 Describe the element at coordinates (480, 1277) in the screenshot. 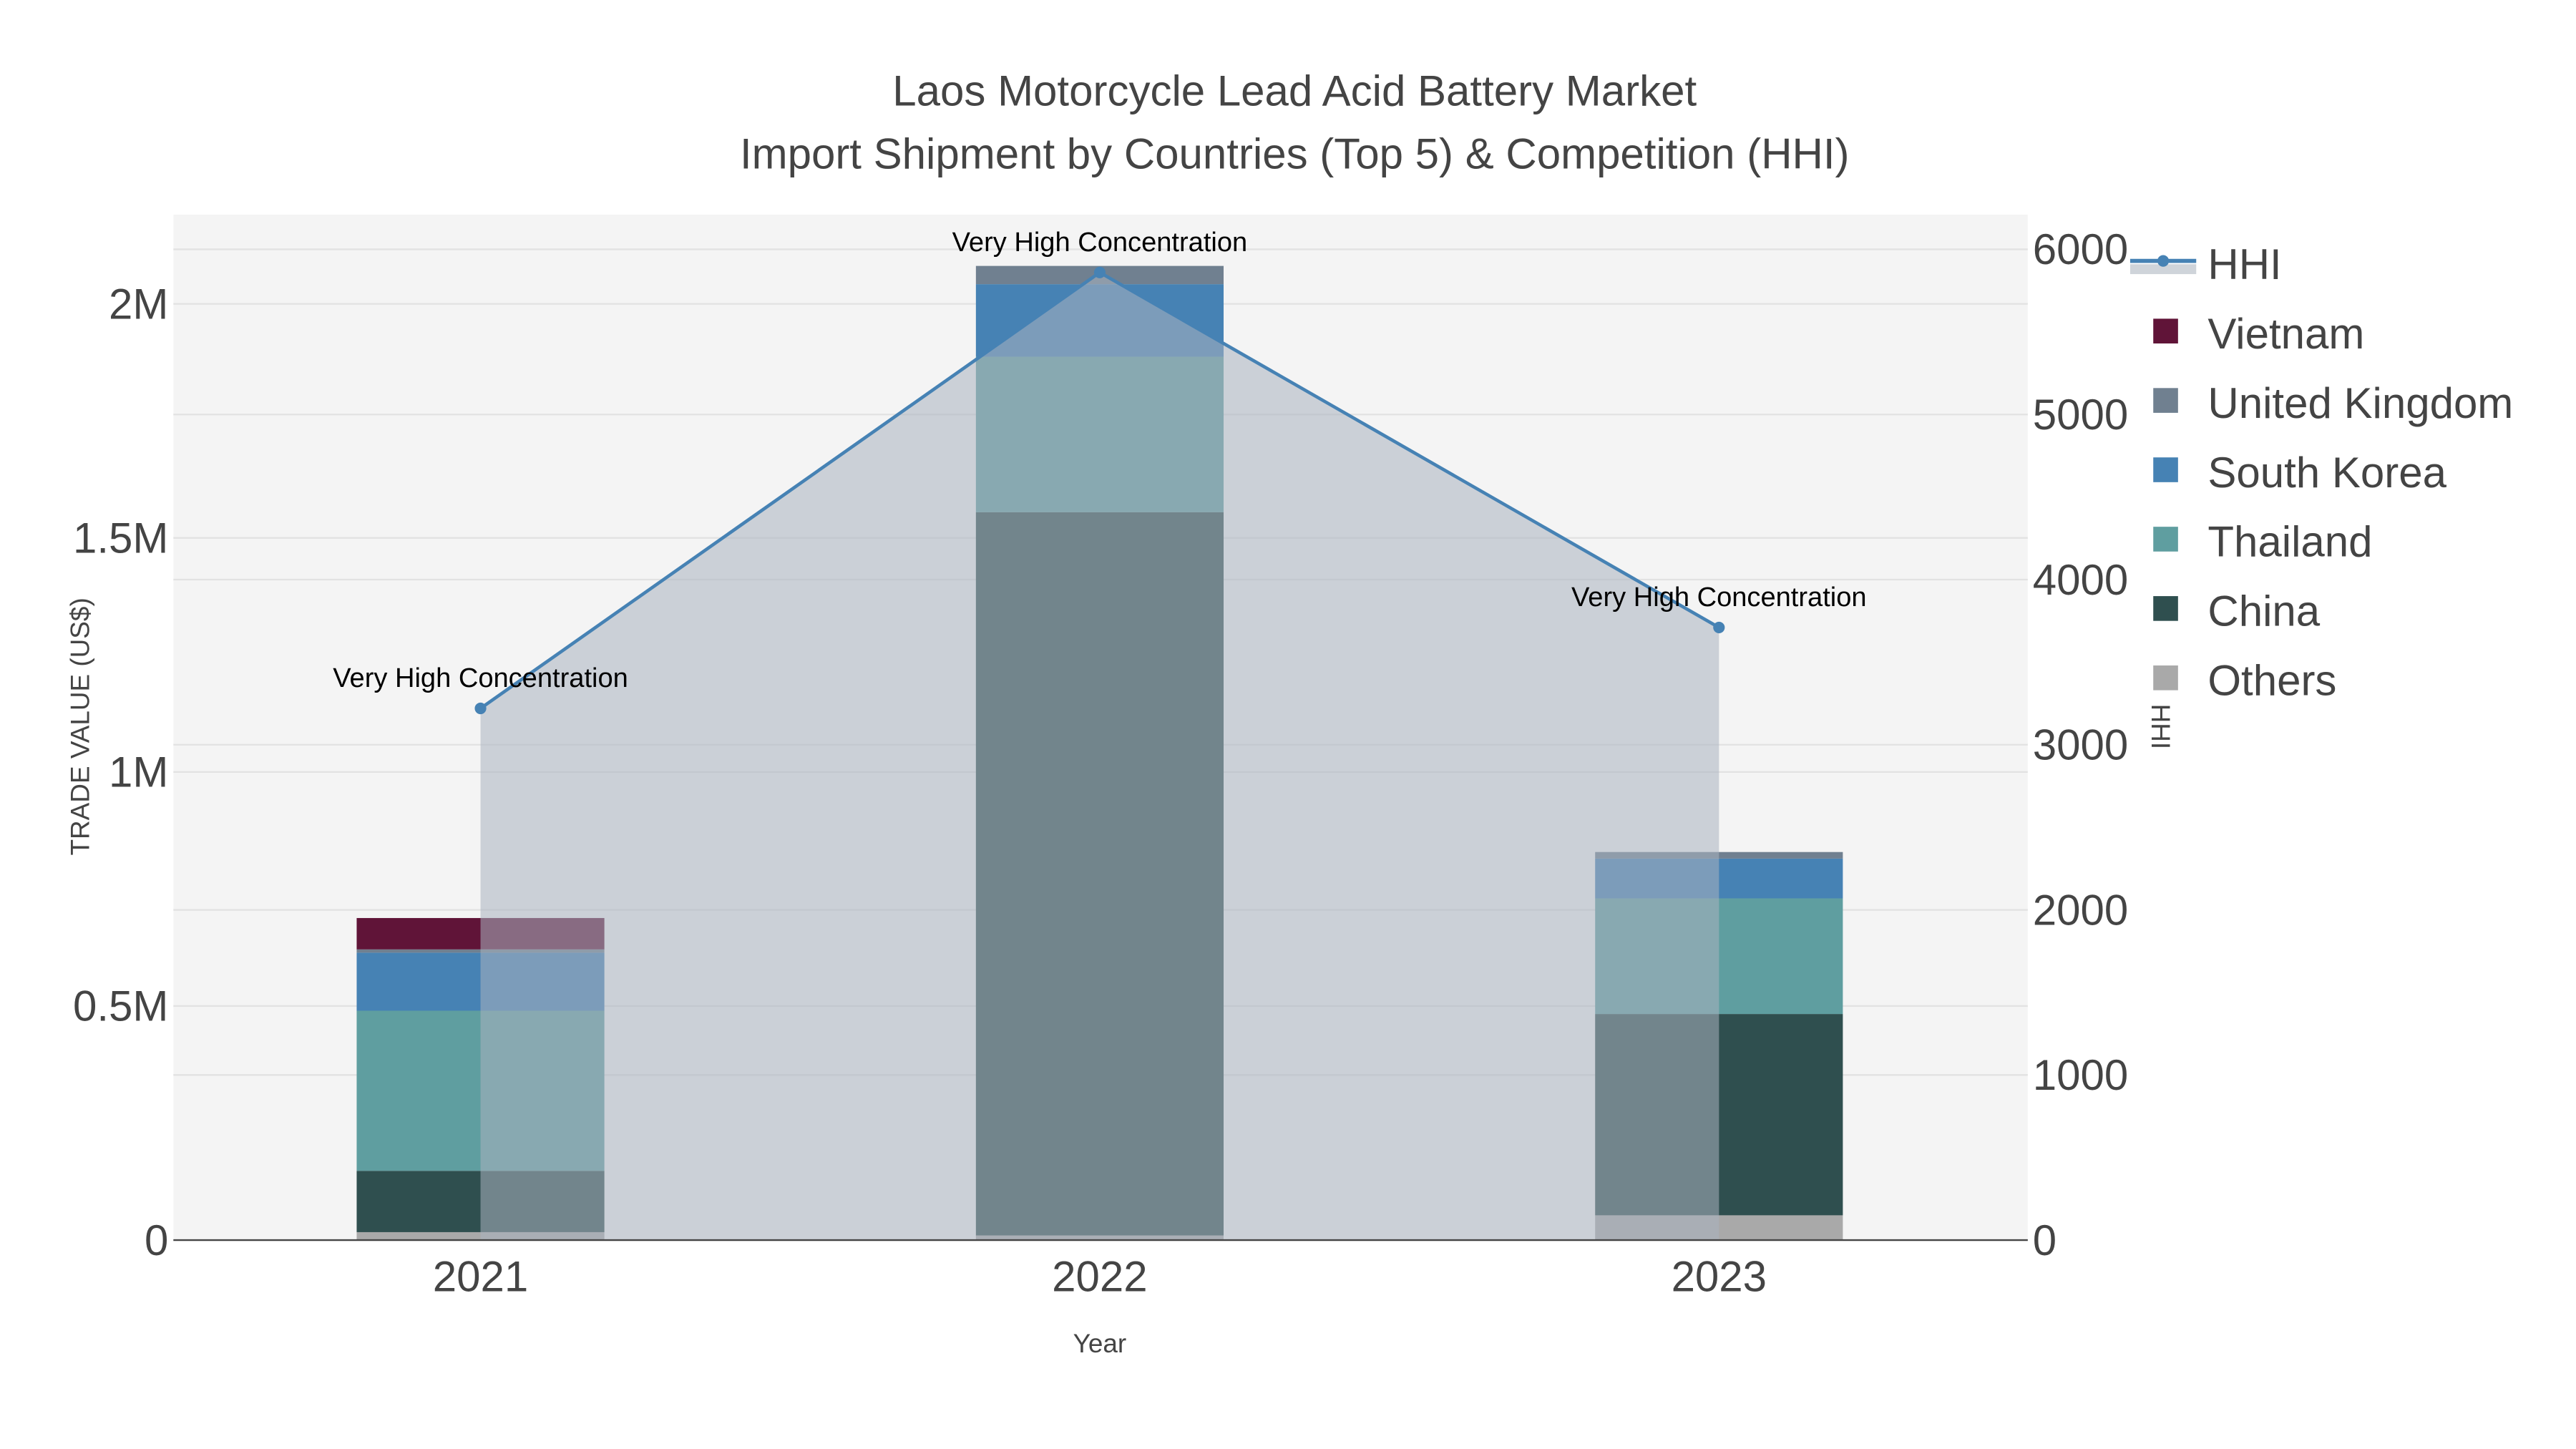

I see `x-tick-label: 2021` at that location.